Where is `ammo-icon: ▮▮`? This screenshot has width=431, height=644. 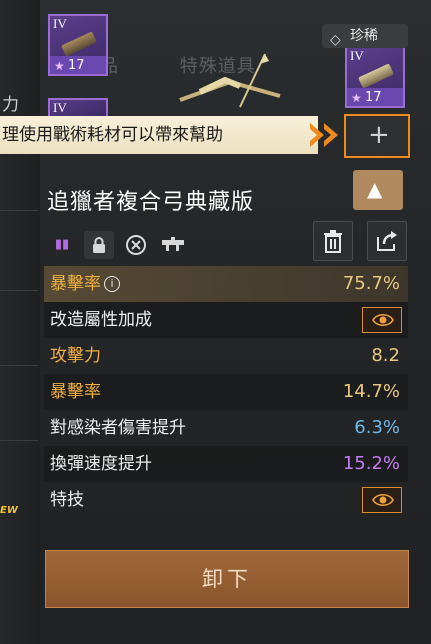
ammo-icon: ▮▮ is located at coordinates (62, 245).